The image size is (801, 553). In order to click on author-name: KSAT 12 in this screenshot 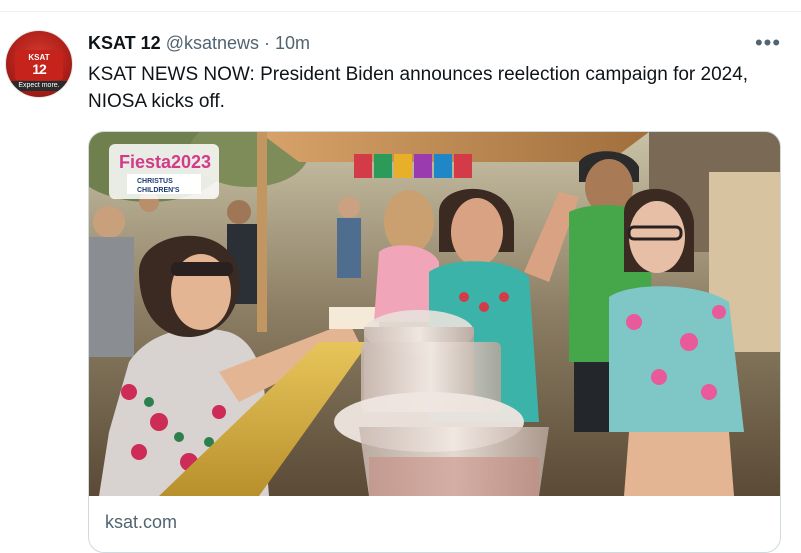, I will do `click(124, 43)`.